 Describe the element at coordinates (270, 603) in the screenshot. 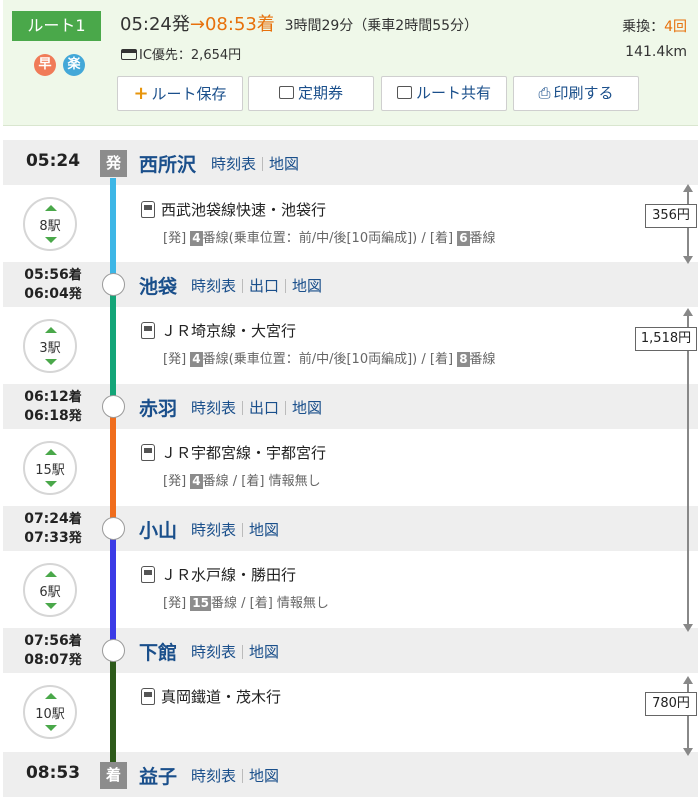

I see `plat-text: 番線 / [着] 情報無し` at that location.